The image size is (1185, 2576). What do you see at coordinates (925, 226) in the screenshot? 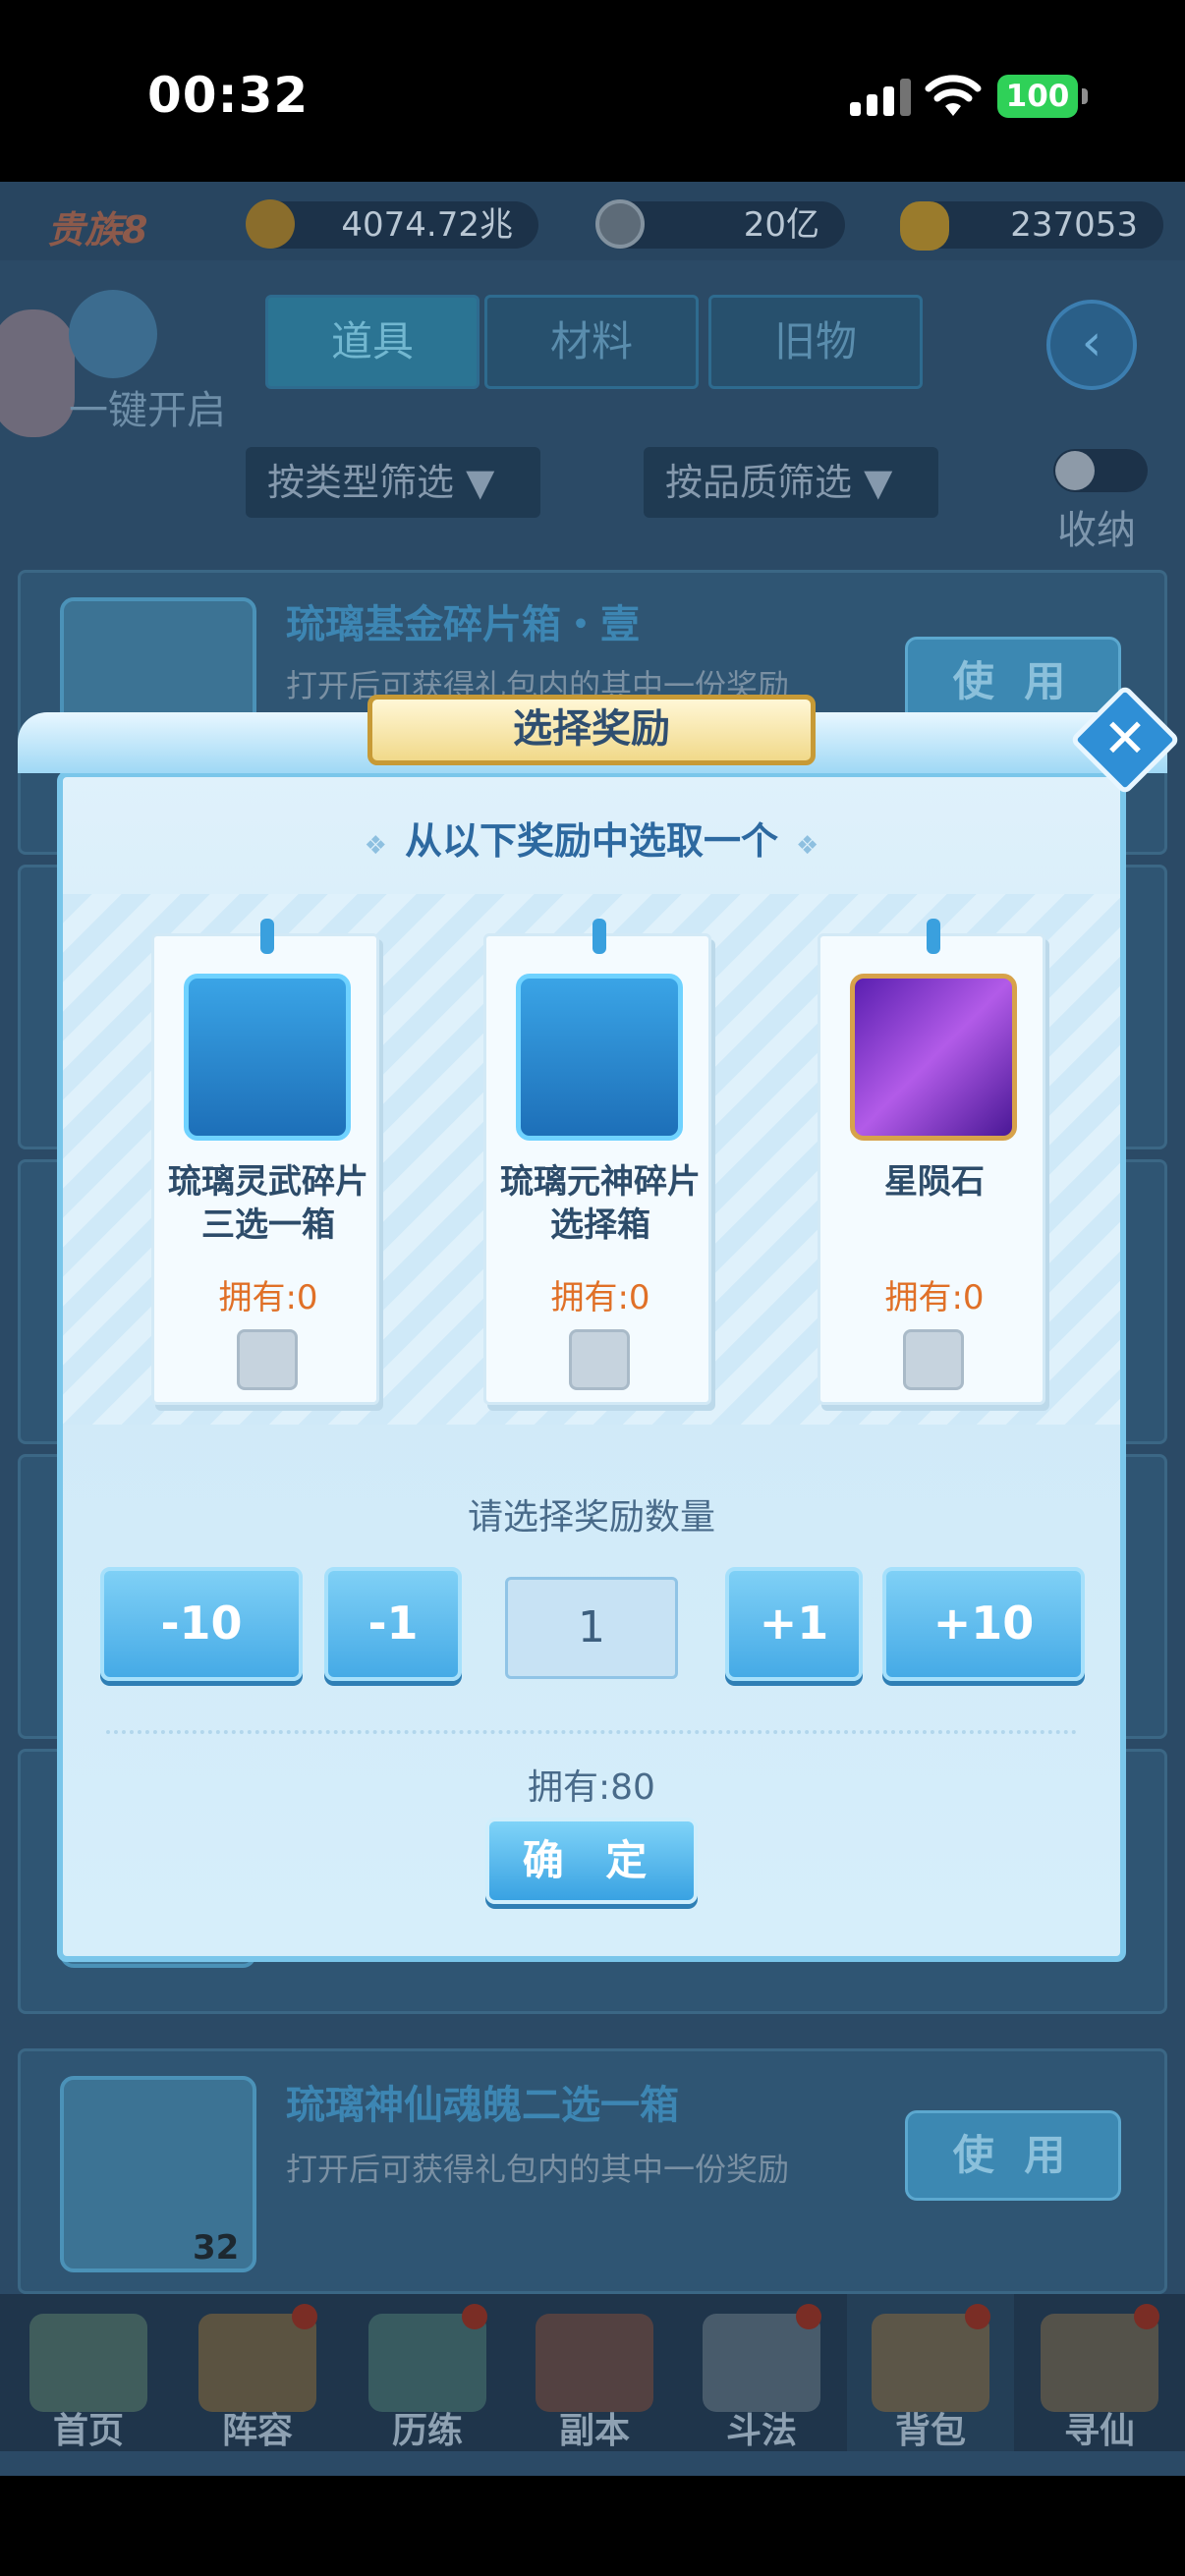
I see `gold-ingot-icon` at bounding box center [925, 226].